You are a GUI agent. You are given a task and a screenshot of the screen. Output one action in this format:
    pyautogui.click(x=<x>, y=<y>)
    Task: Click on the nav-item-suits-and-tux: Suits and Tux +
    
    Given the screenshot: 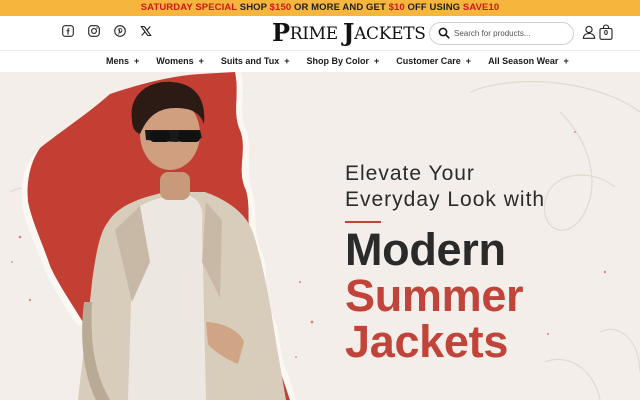 What is the action you would take?
    pyautogui.click(x=255, y=61)
    